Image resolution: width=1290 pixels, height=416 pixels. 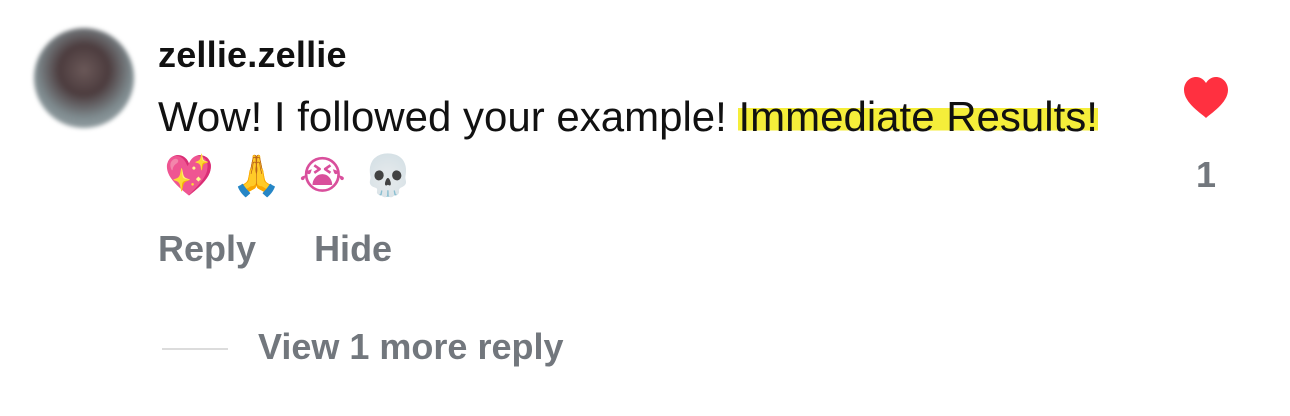 What do you see at coordinates (388, 176) in the screenshot?
I see `skull-emoji: 💀` at bounding box center [388, 176].